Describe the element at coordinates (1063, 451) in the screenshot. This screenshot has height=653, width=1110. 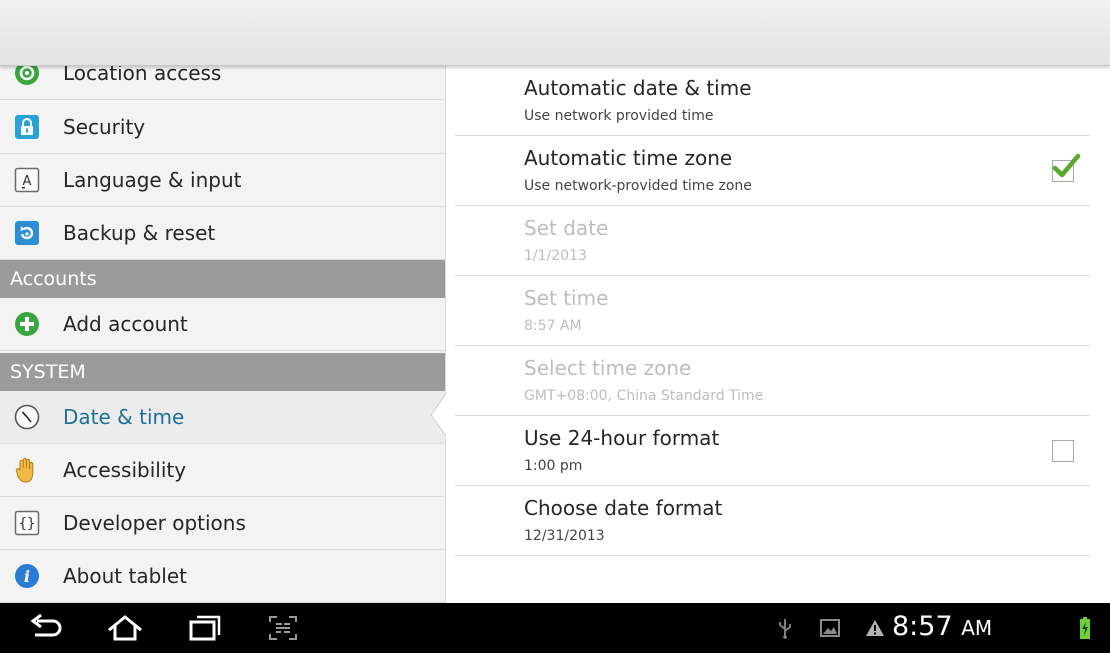
I see `use-24-hour-format-checkbox` at that location.